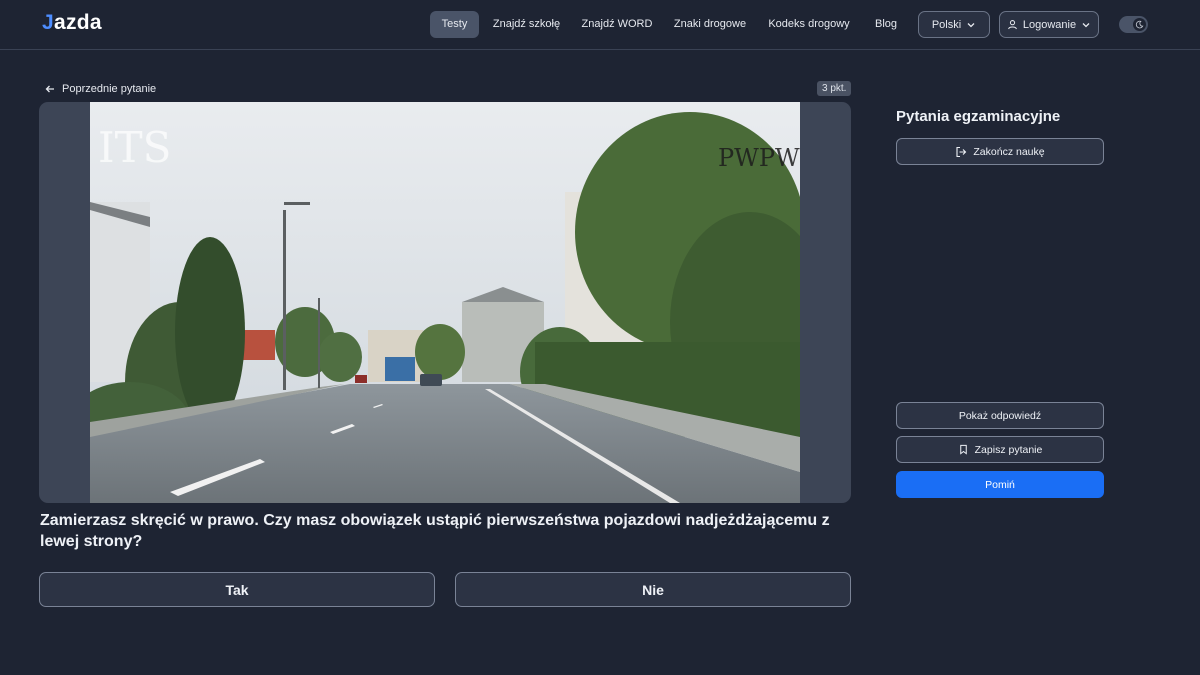  I want to click on pwpw-watermark: PWPW, so click(759, 158).